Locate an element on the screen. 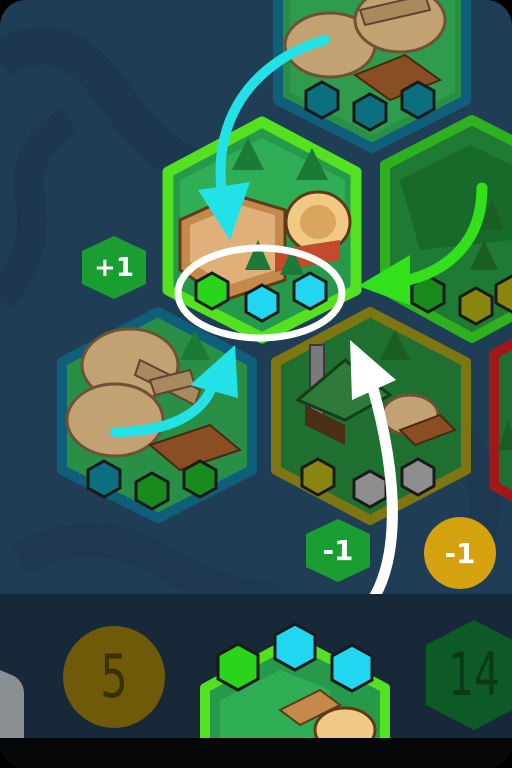 The width and height of the screenshot is (512, 768). plus-one-badge-text: +1 is located at coordinates (114, 267).